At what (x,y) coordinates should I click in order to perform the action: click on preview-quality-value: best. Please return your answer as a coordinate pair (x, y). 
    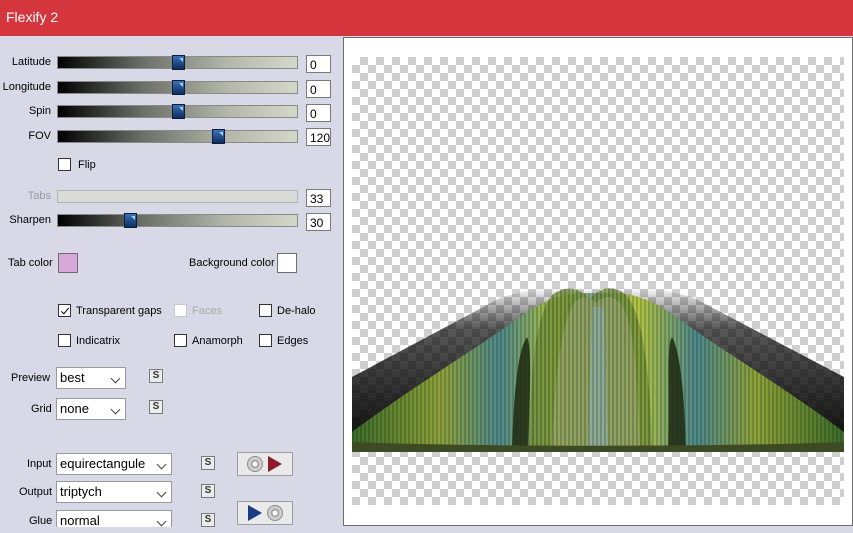
    Looking at the image, I should click on (72, 377).